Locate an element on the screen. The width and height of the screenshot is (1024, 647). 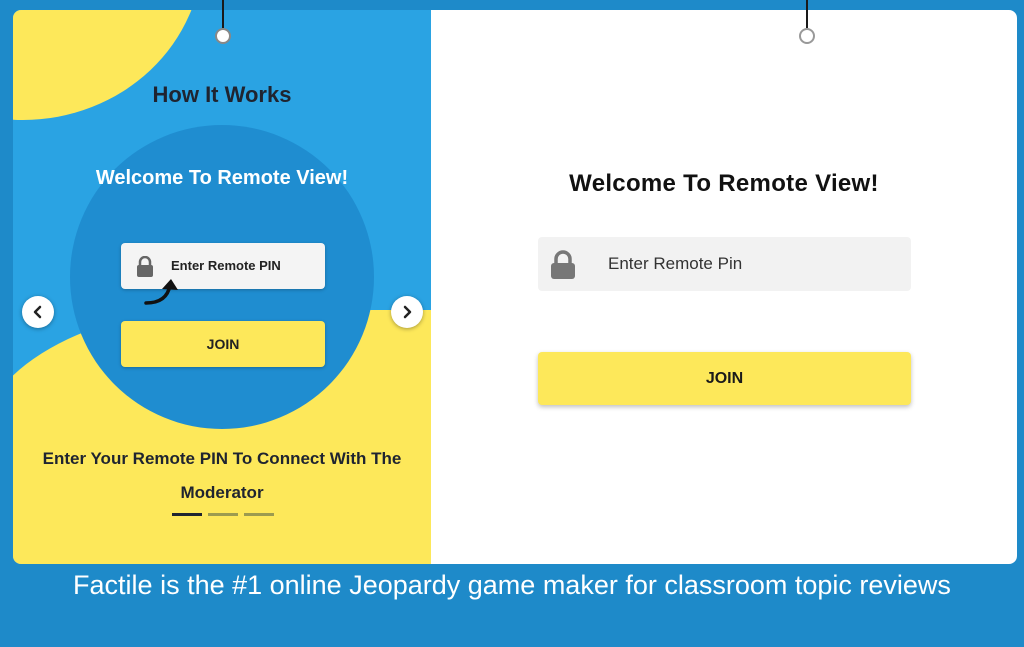
join-button: JOIN is located at coordinates (724, 378).